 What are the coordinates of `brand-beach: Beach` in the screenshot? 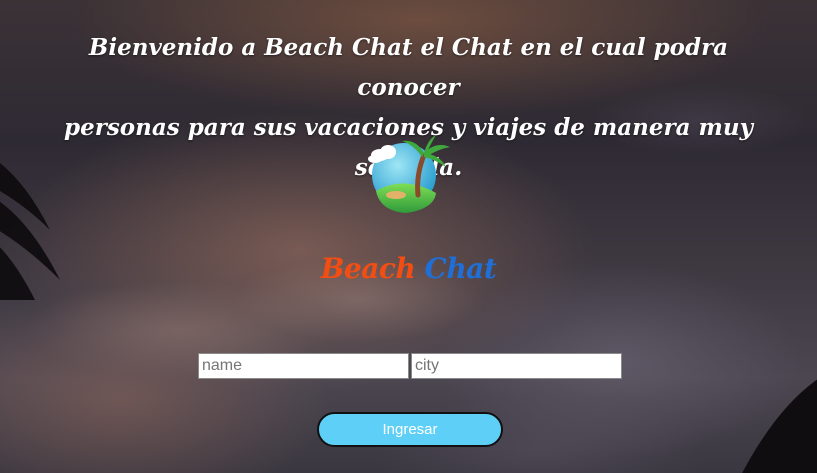 It's located at (368, 268).